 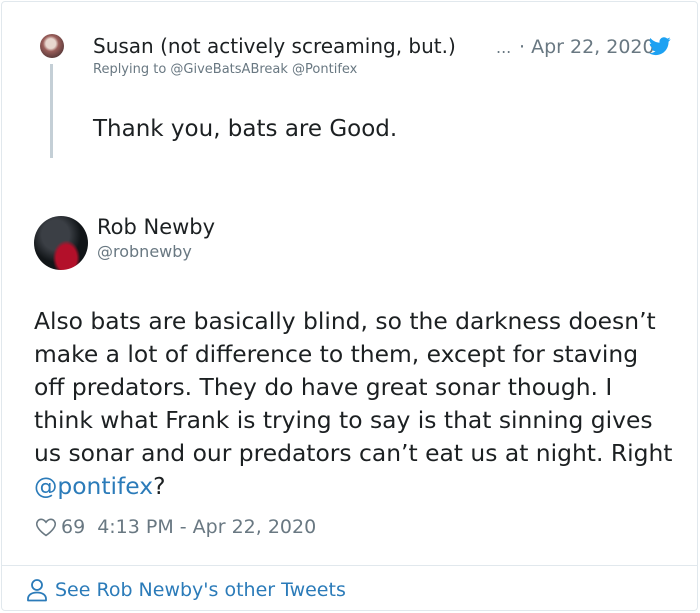 What do you see at coordinates (245, 129) in the screenshot?
I see `parent-tweet-text: Thank you, bats are Good.` at bounding box center [245, 129].